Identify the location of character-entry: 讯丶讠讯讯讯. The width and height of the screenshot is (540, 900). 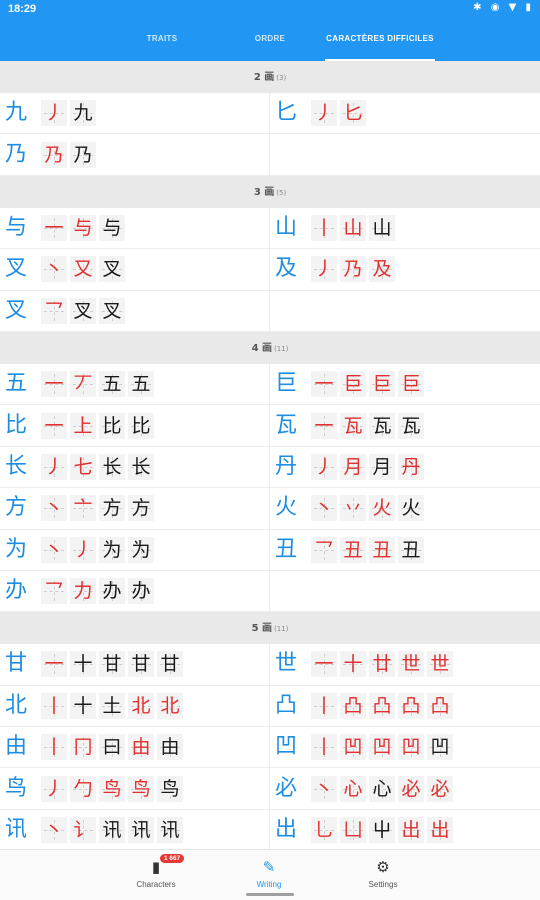
(135, 829).